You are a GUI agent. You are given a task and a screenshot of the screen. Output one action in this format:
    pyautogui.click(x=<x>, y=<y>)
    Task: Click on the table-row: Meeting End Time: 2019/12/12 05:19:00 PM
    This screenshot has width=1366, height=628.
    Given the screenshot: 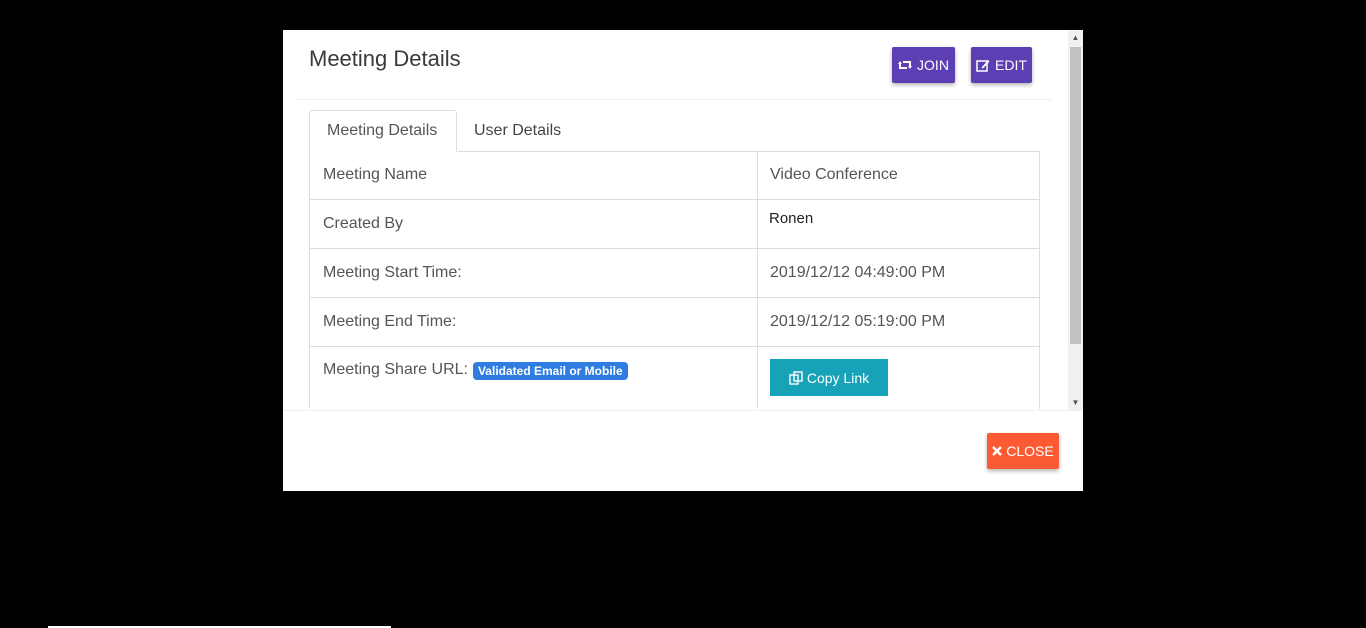 What is the action you would take?
    pyautogui.click(x=674, y=322)
    